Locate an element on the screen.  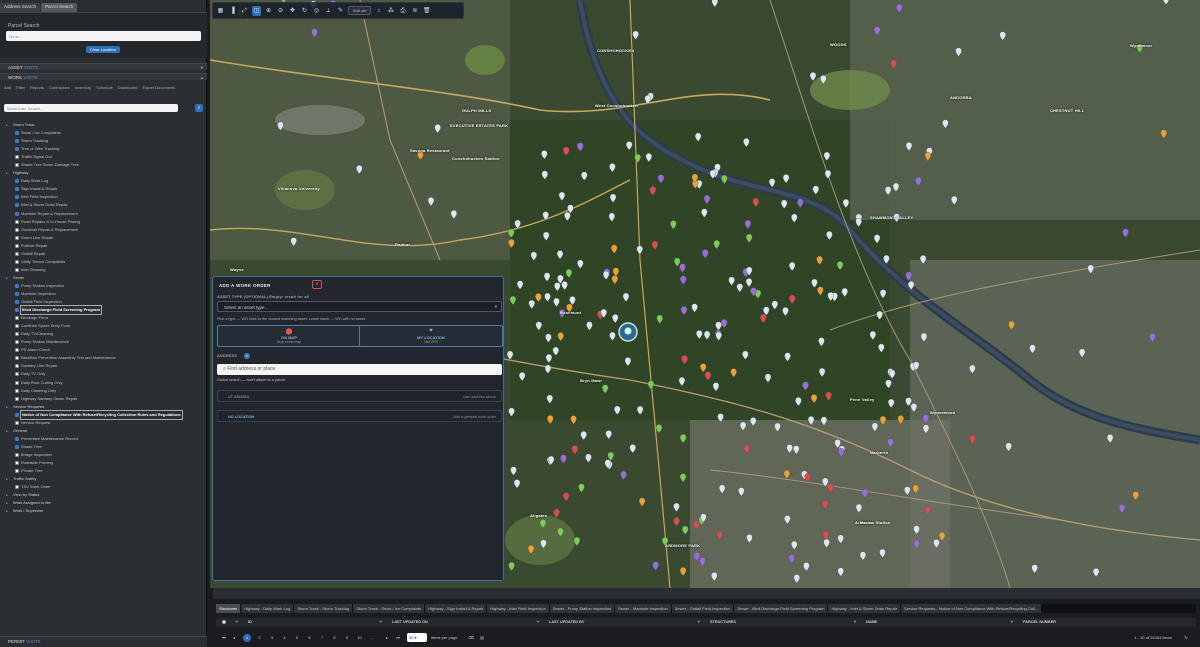
results-tab-highway-inlet-storm-drain-repair: Highway - Inlet & Storm Drain Repair is located at coordinates (864, 608).